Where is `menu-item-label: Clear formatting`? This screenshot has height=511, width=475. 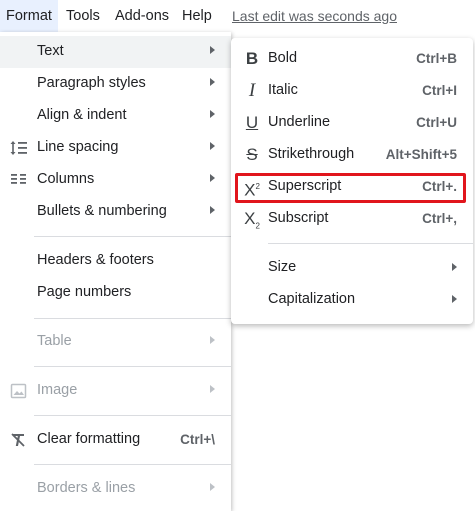 menu-item-label: Clear formatting is located at coordinates (89, 439).